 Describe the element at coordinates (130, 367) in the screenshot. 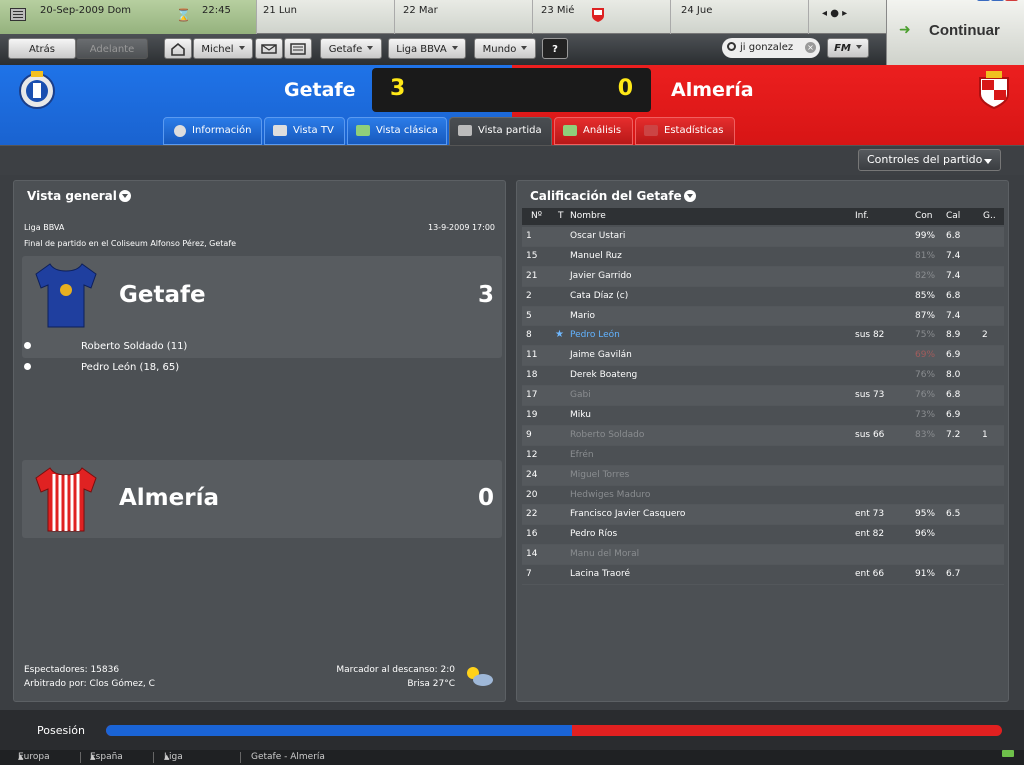

I see `goal-scorer: Pedro León (18, 65)` at that location.